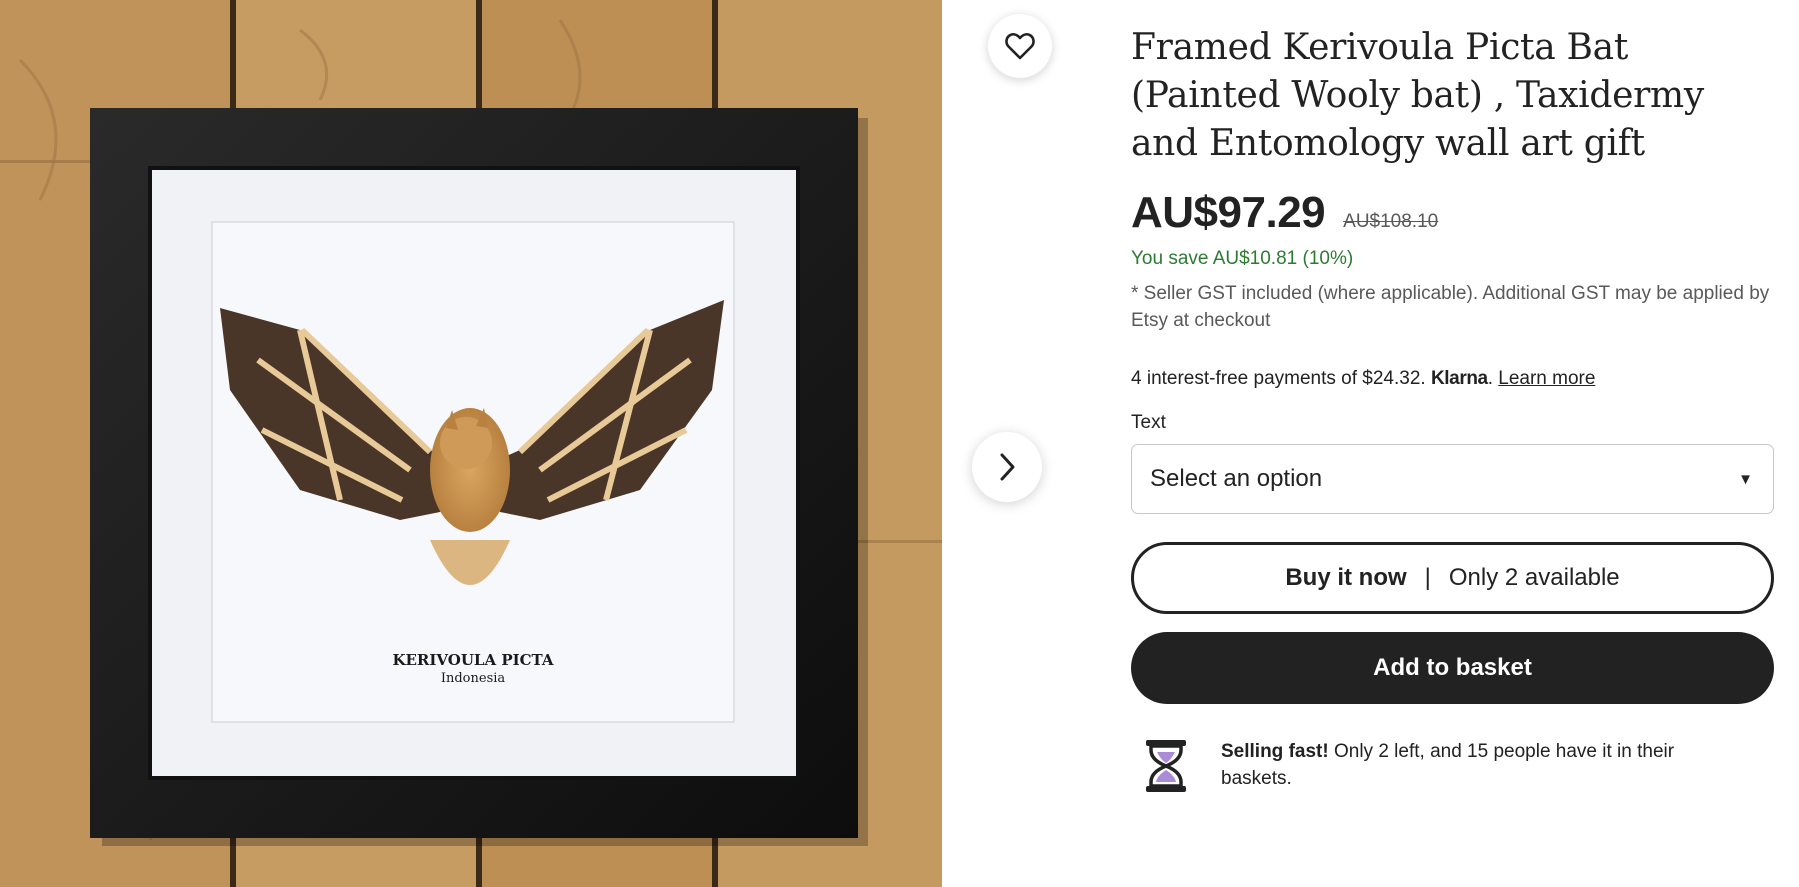  Describe the element at coordinates (1236, 478) in the screenshot. I see `variation-select-value: Select an option` at that location.